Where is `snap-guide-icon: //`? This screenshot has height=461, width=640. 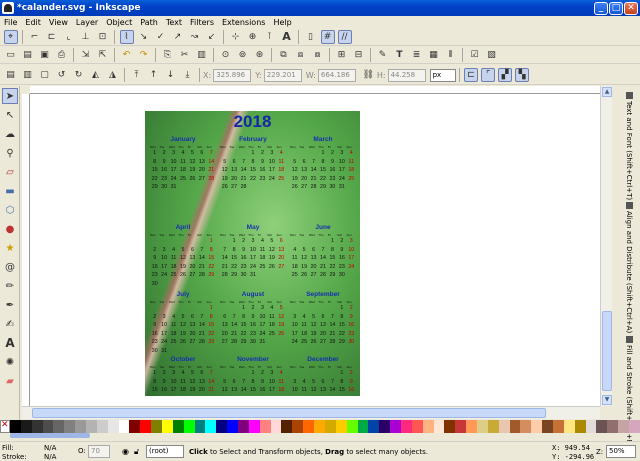
snap-guide-icon: // is located at coordinates (344, 36).